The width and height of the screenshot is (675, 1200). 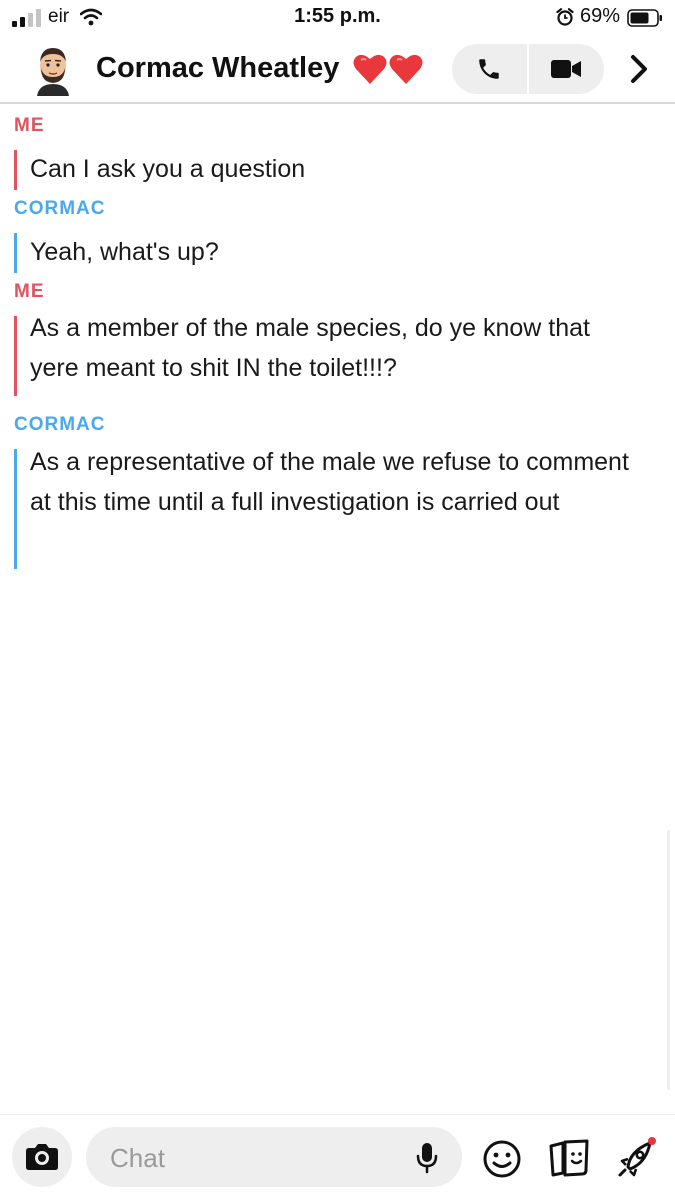 I want to click on composer-bar: Chat, so click(x=337, y=1157).